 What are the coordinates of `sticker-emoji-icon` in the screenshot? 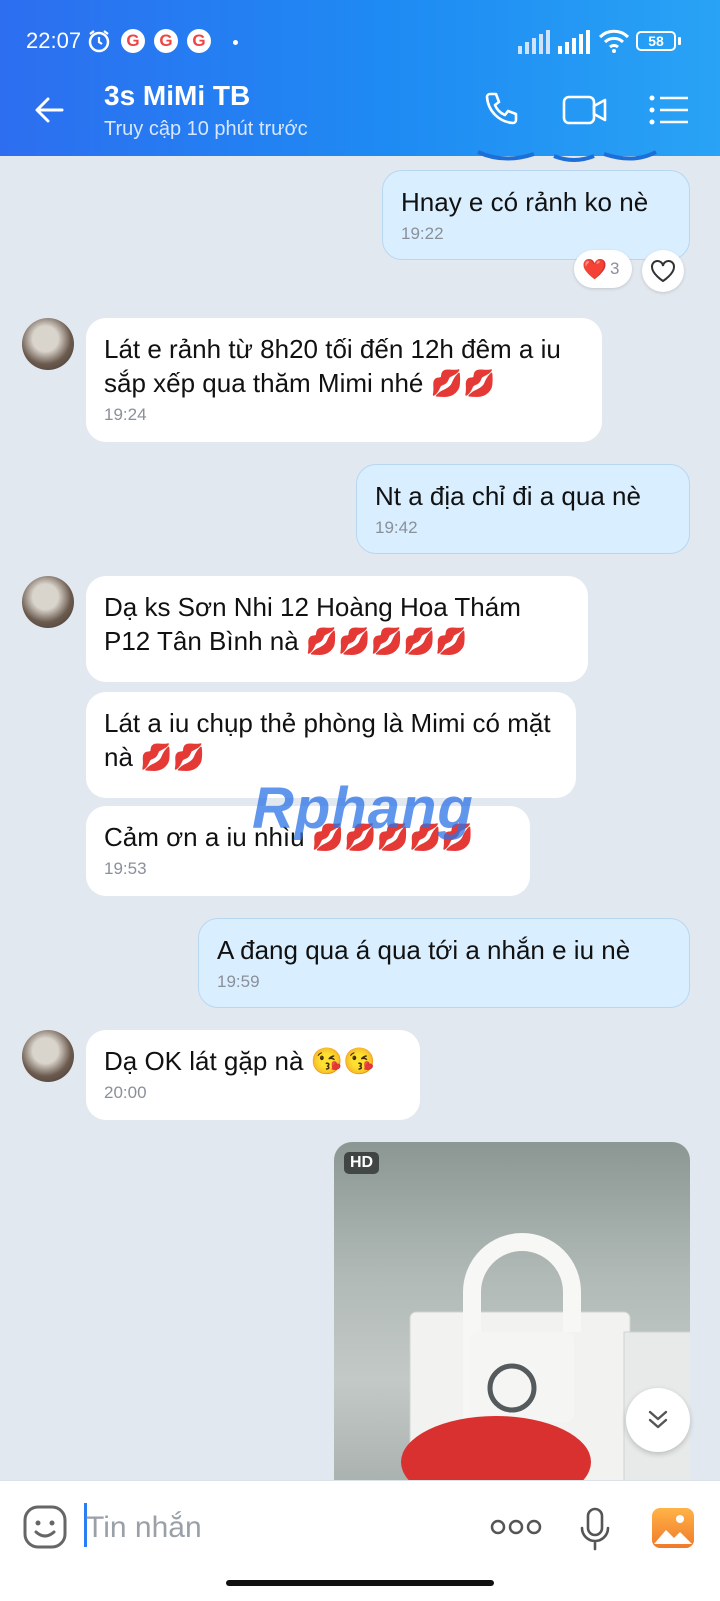 It's located at (45, 1527).